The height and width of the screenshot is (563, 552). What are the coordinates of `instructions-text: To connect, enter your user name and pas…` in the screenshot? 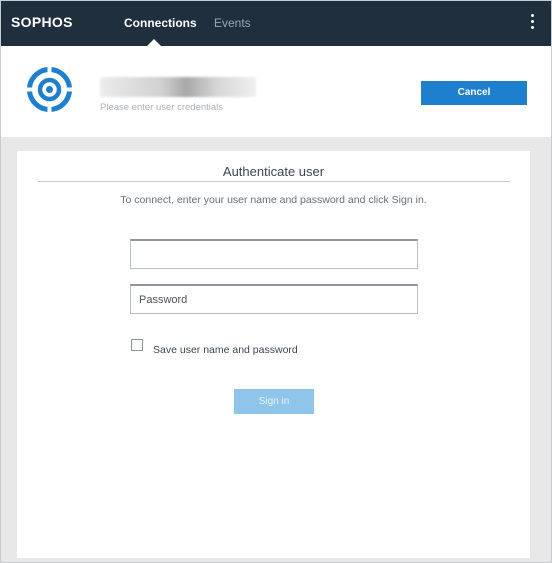 It's located at (273, 200).